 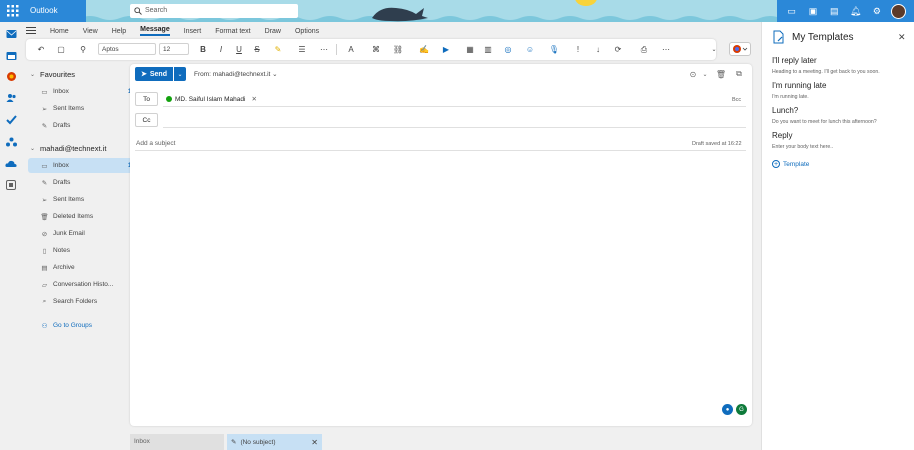 I want to click on office-apps-icon: ▣, so click(x=813, y=11).